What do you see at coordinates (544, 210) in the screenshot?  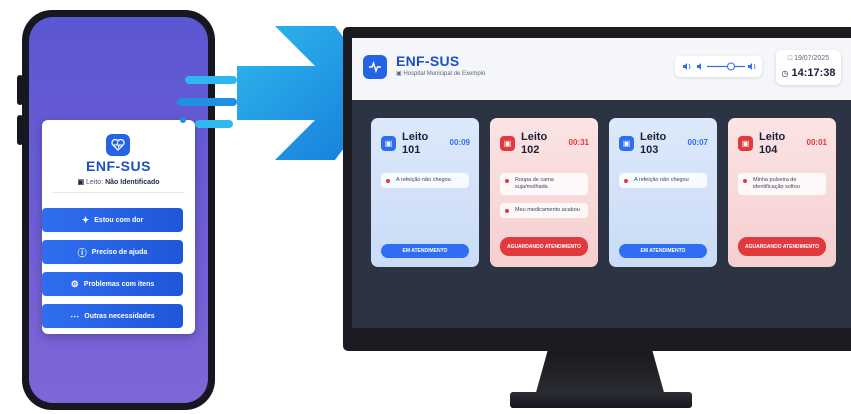 I see `request-item: Meu medicamento acabou` at bounding box center [544, 210].